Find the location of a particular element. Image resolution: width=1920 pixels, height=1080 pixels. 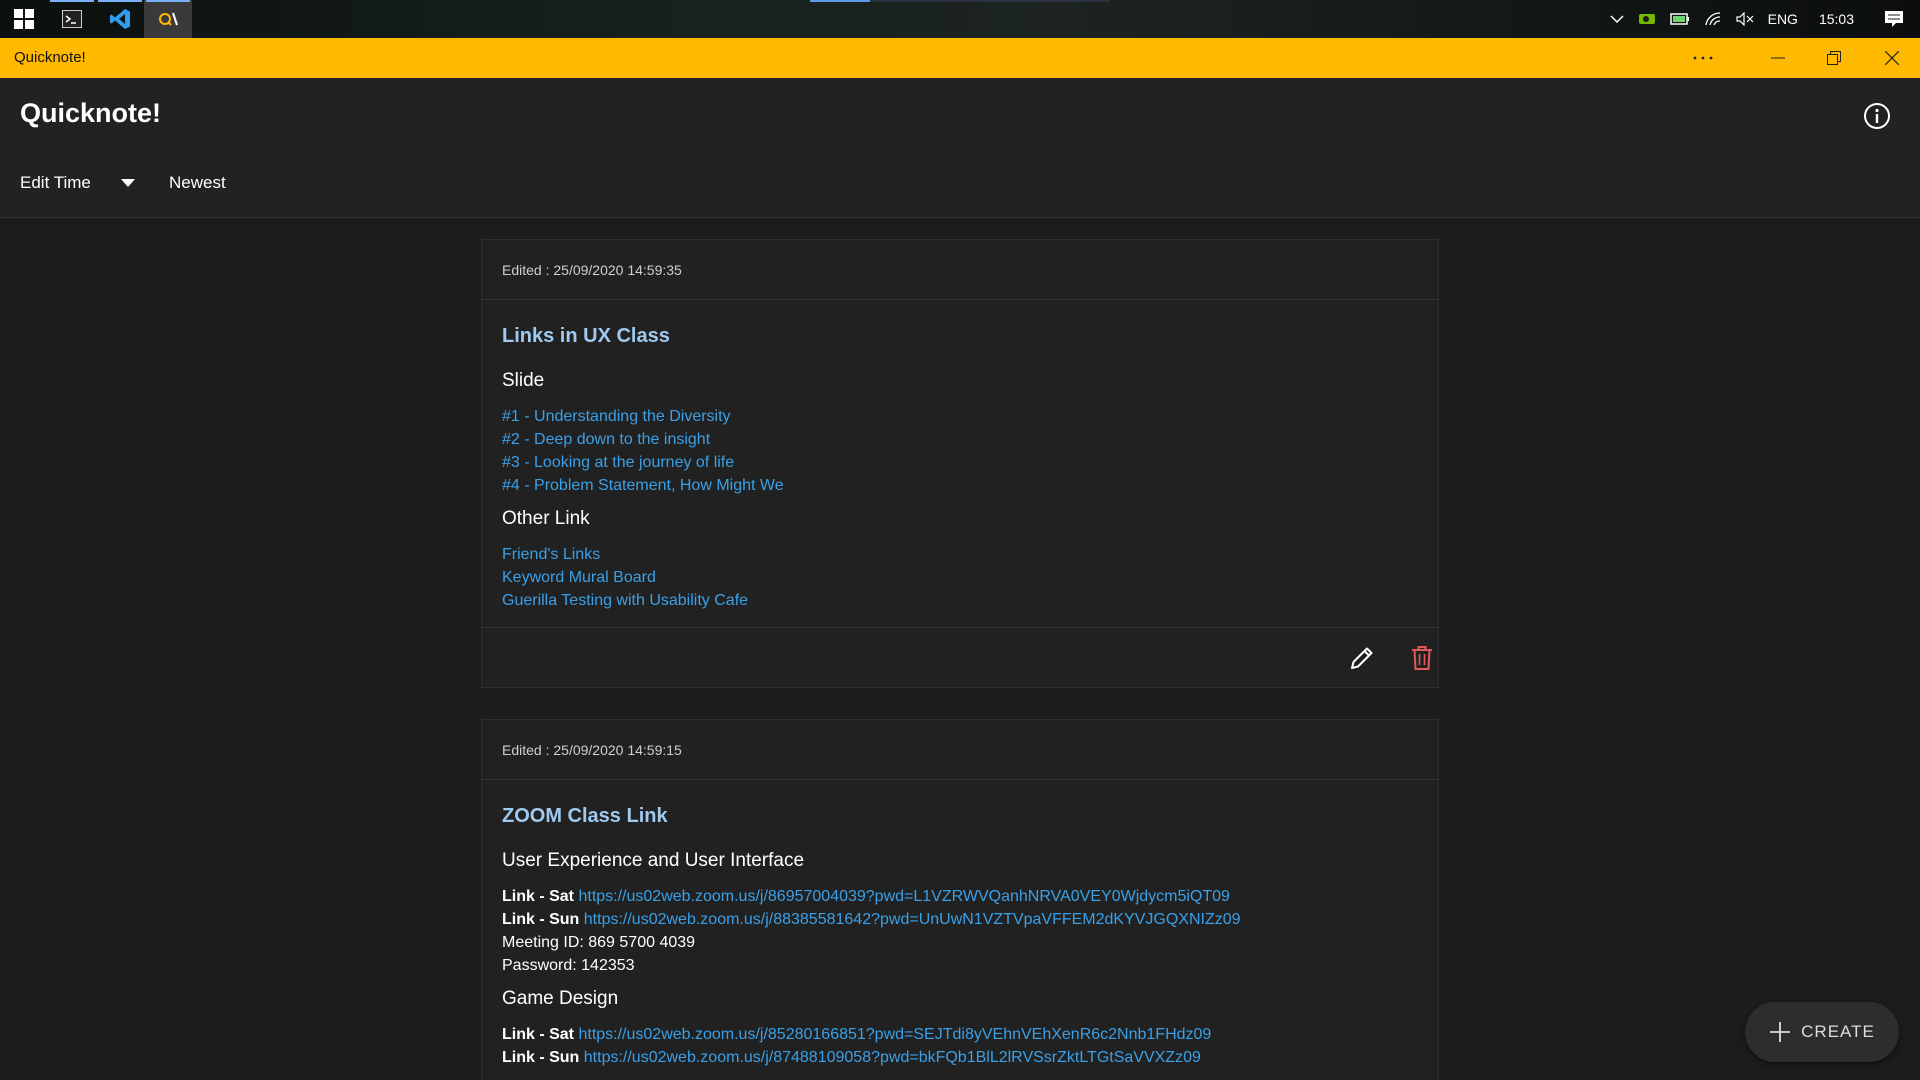

sort-field-label: Edit Time is located at coordinates (55, 182).